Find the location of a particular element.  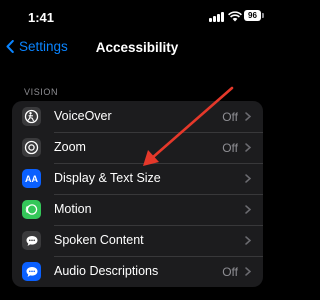

section-header-vision: VISION is located at coordinates (41, 92).